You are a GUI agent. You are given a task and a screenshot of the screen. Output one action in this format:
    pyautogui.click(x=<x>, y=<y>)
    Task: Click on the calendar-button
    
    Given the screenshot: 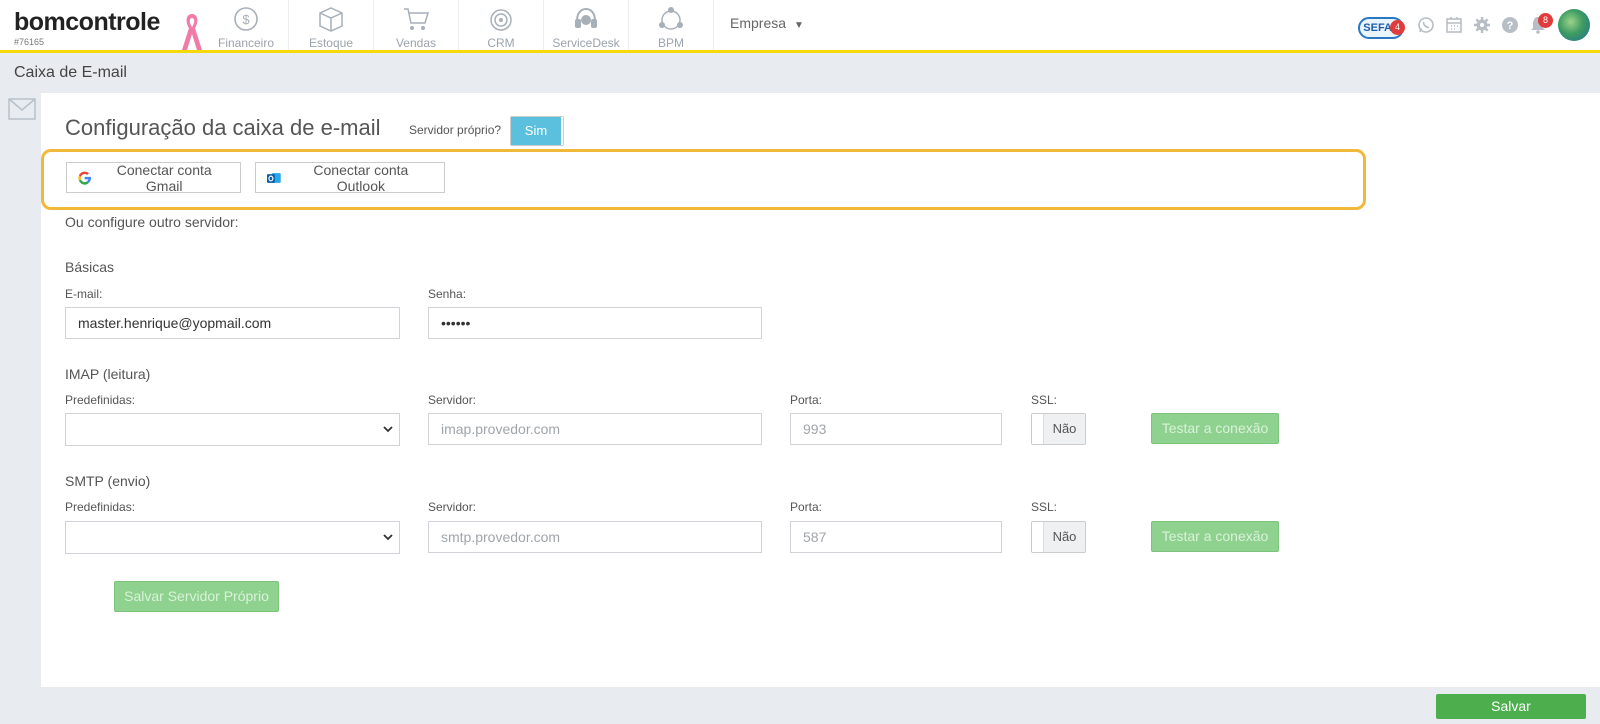 What is the action you would take?
    pyautogui.click(x=1454, y=25)
    